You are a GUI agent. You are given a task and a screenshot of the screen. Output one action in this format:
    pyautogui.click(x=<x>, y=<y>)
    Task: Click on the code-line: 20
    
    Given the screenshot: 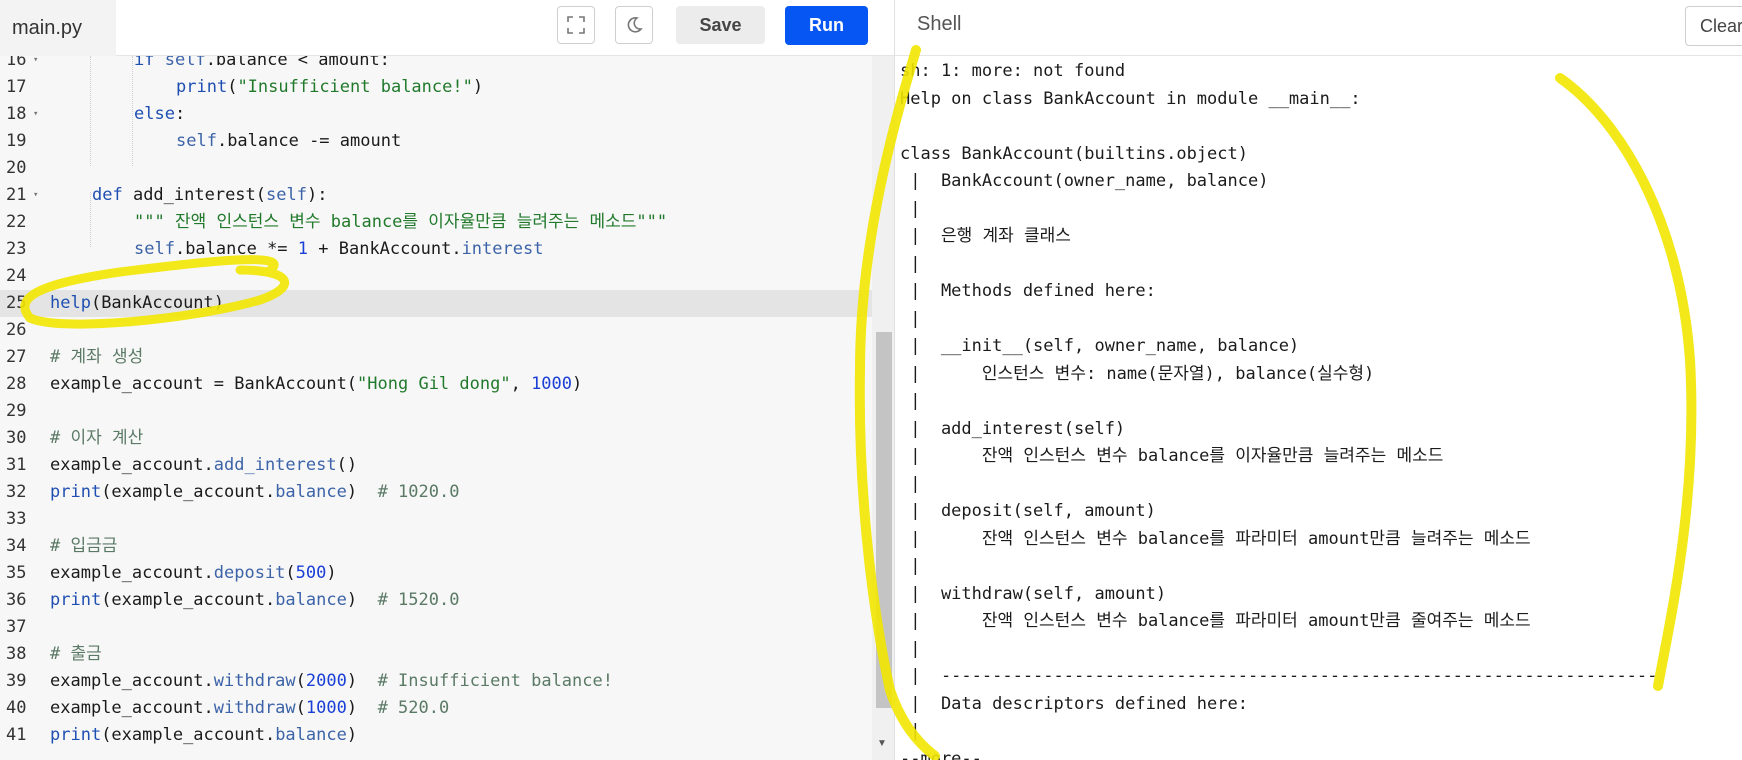 What is the action you would take?
    pyautogui.click(x=436, y=168)
    